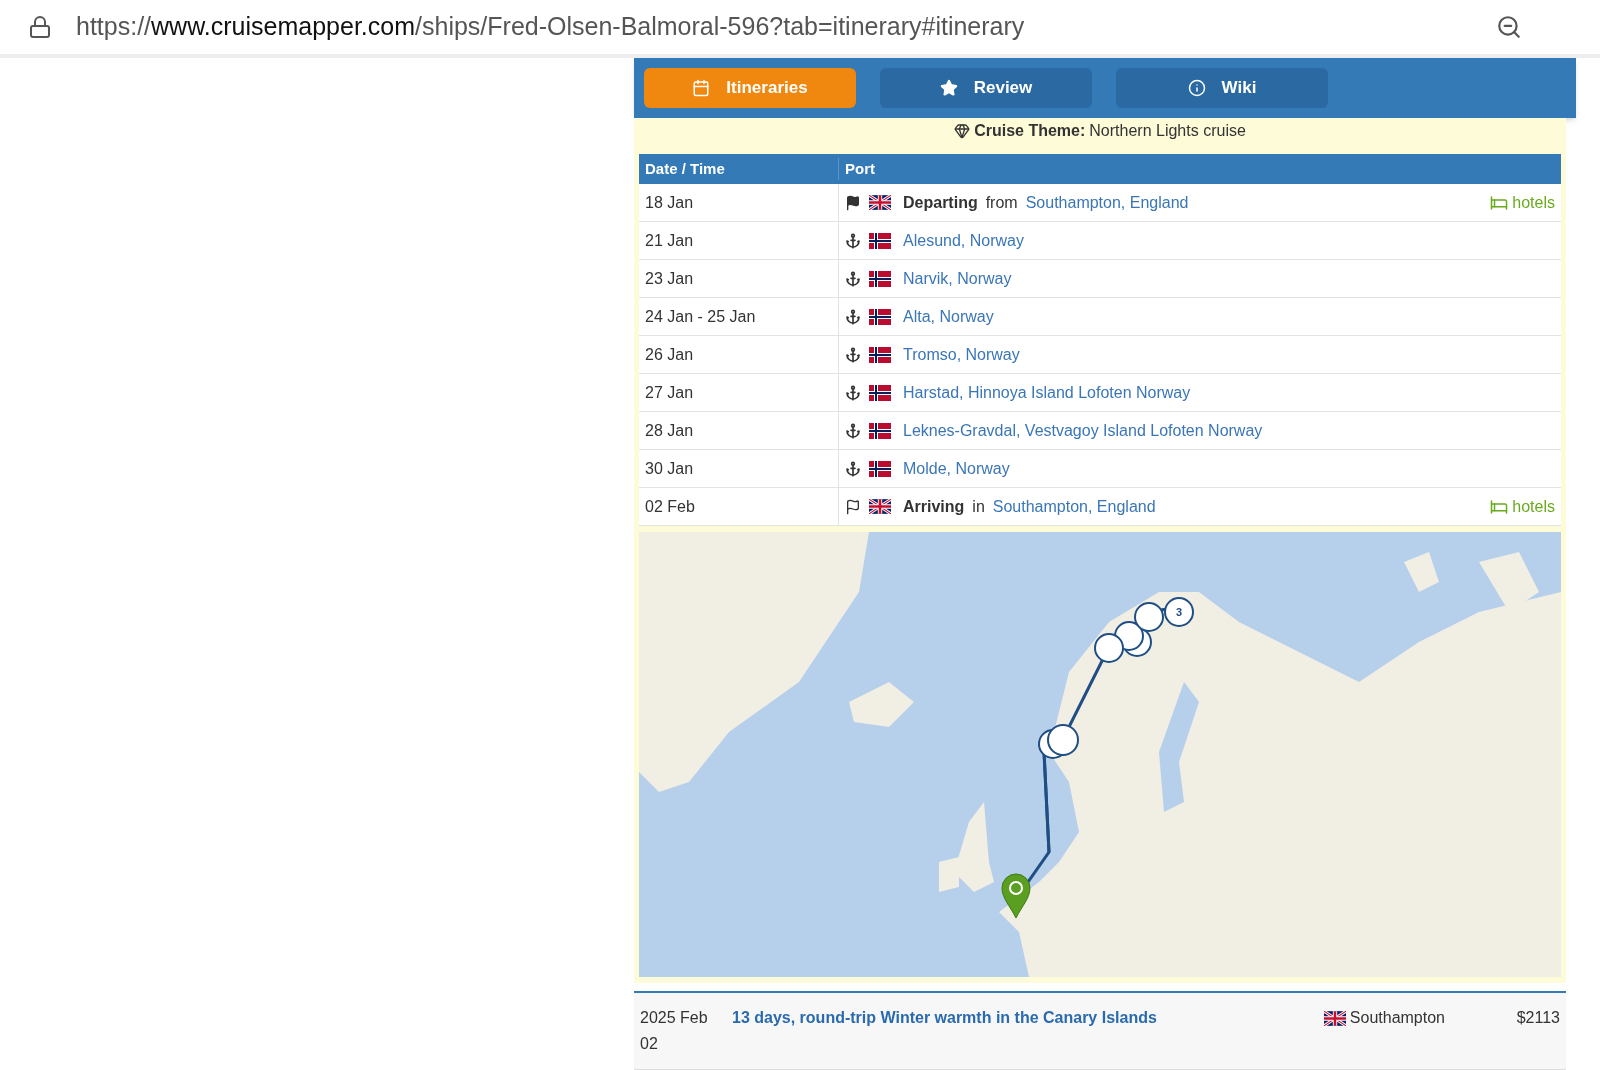 The width and height of the screenshot is (1600, 1070). I want to click on port-link: Tromso, Norway, so click(961, 354).